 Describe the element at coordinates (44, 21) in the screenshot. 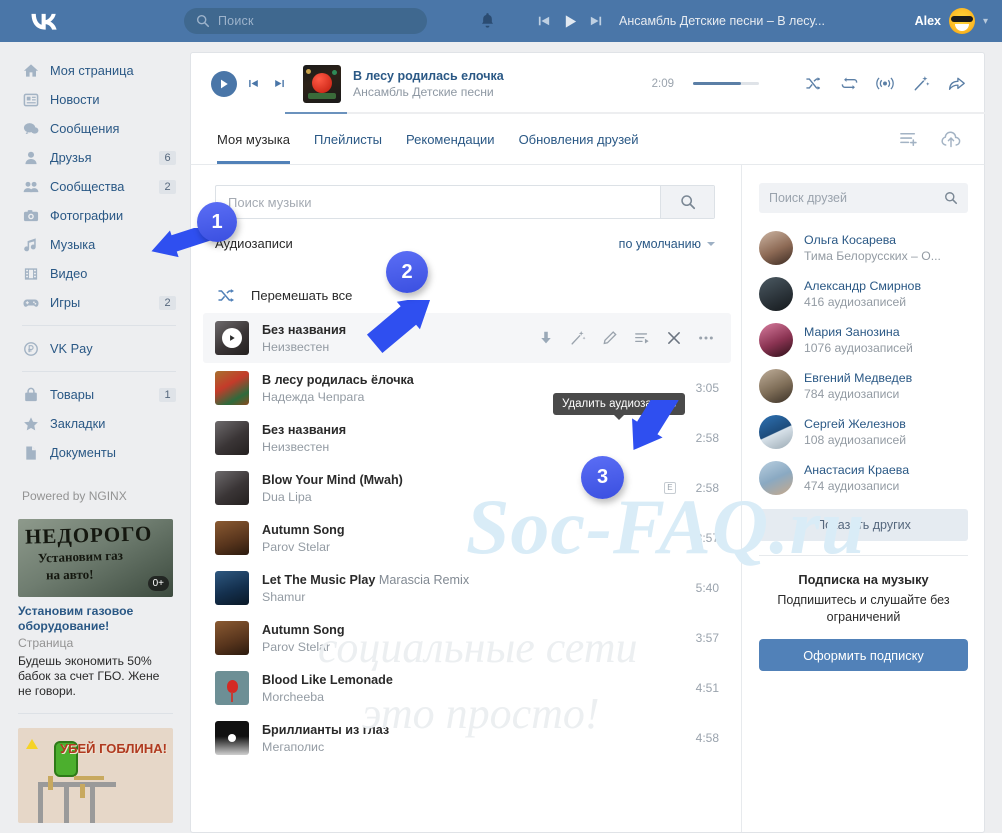

I see `vk-logo-icon` at that location.